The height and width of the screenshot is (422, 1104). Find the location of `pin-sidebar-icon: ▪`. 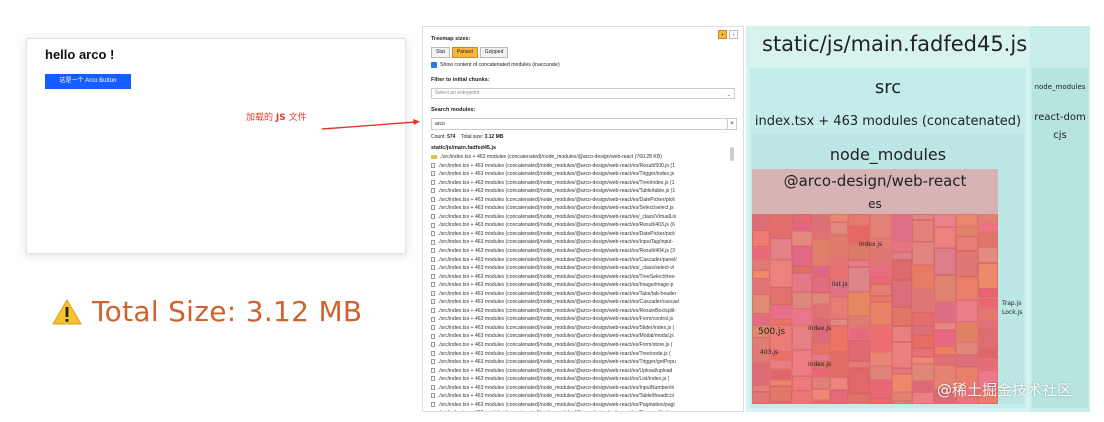

pin-sidebar-icon: ▪ is located at coordinates (722, 34).